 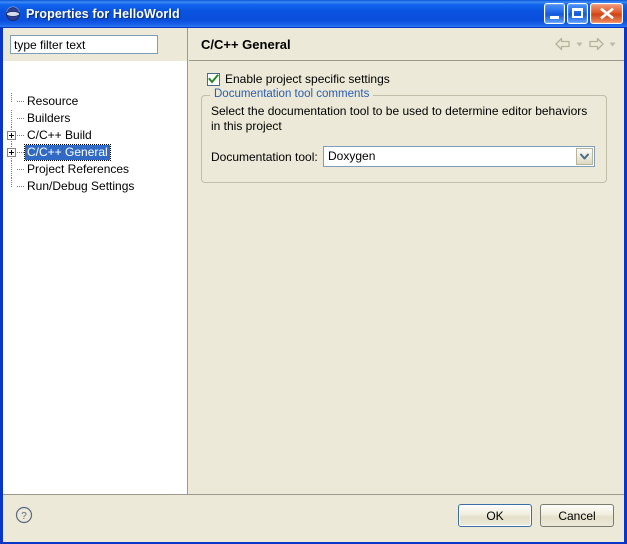 What do you see at coordinates (307, 79) in the screenshot?
I see `enable-project-specific-settings-label: Enable project specific settings` at bounding box center [307, 79].